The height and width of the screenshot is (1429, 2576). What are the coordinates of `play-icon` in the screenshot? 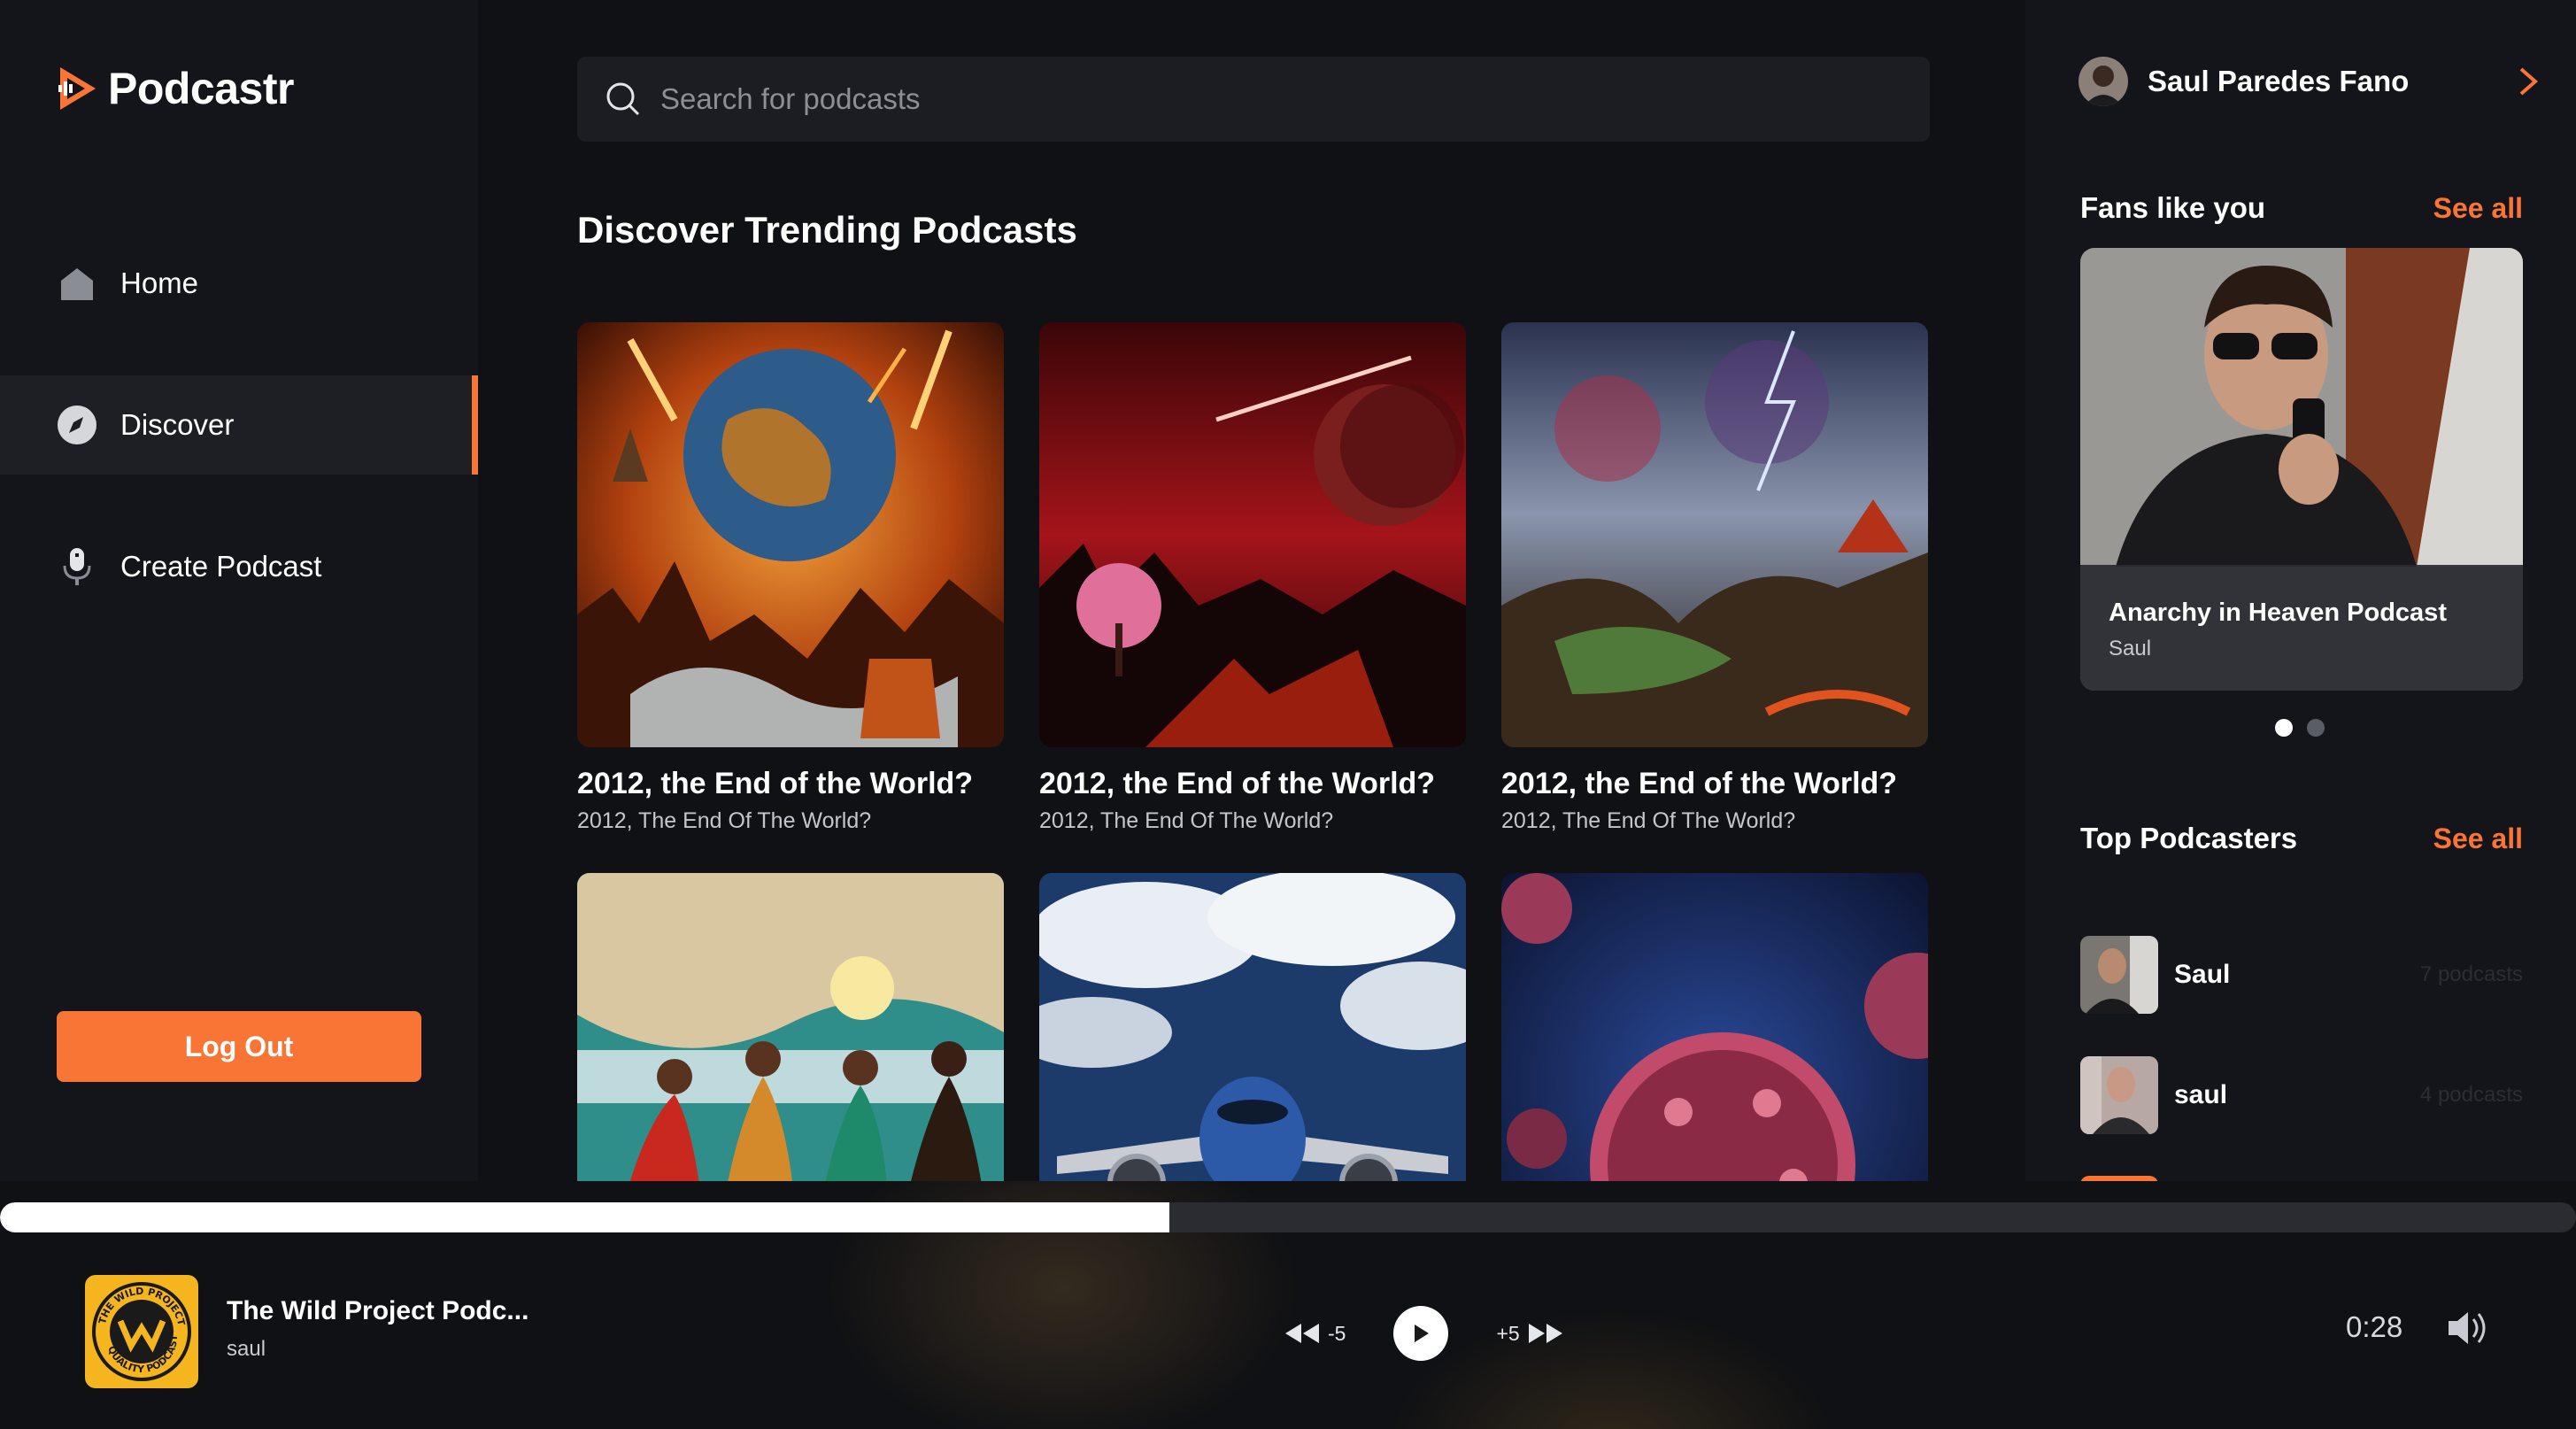 It's located at (1422, 1333).